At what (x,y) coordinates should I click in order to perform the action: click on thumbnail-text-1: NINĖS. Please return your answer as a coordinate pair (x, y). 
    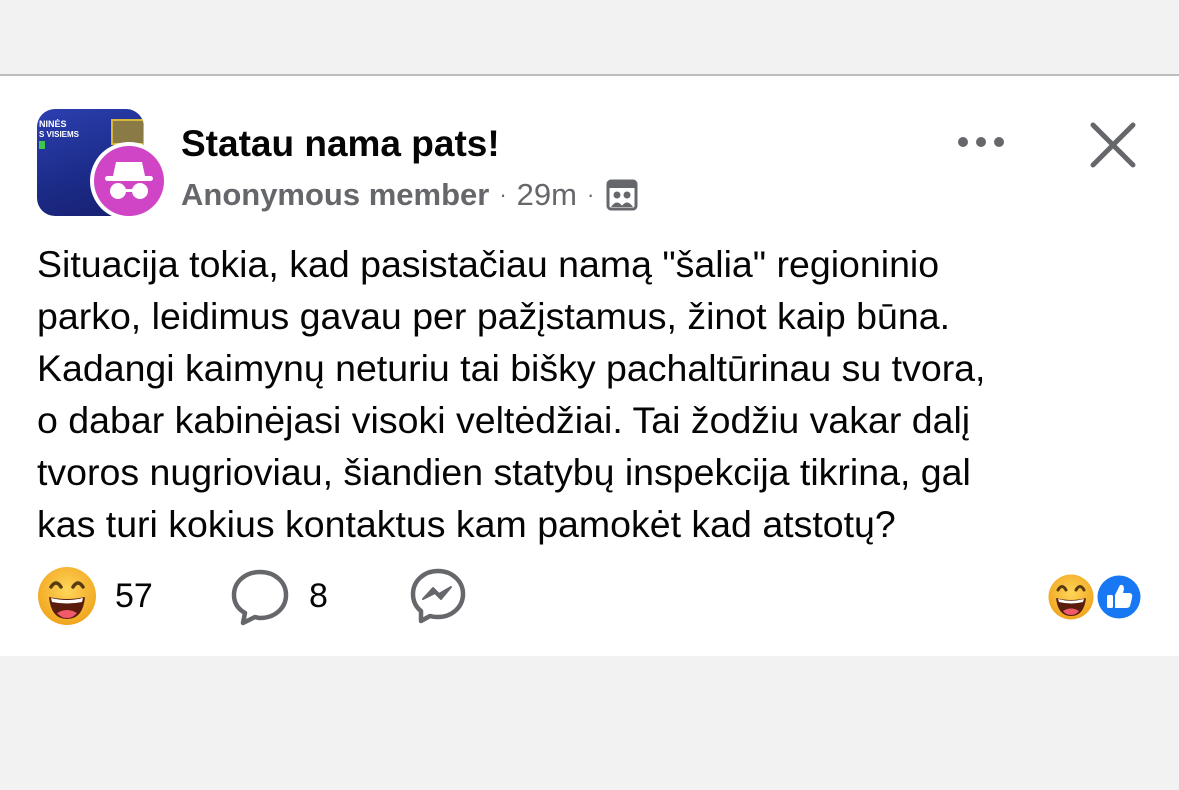
    Looking at the image, I should click on (53, 124).